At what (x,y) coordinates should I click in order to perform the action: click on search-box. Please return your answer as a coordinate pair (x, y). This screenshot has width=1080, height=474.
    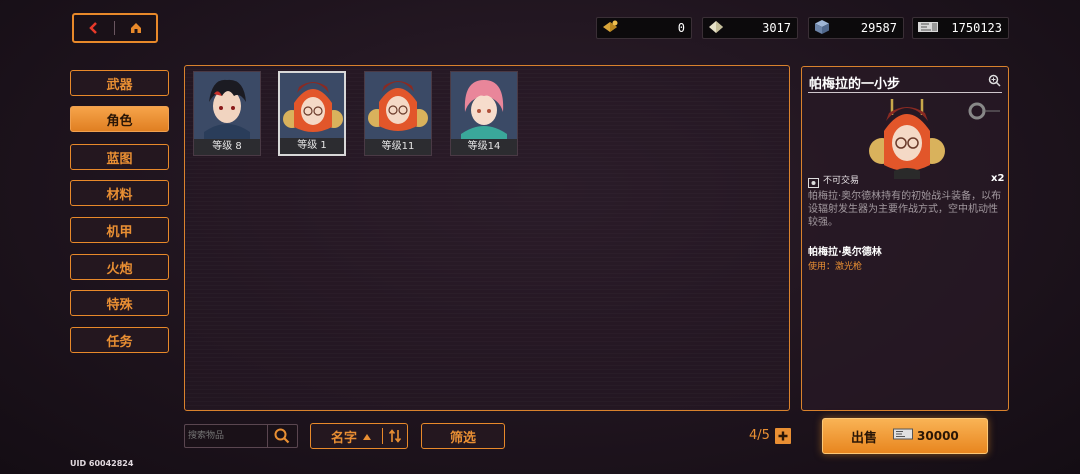
    Looking at the image, I should click on (241, 436).